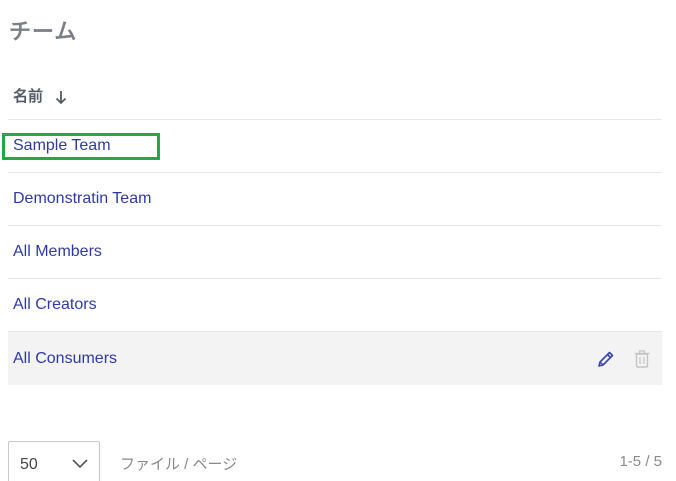  I want to click on table-row: All Members, so click(335, 252).